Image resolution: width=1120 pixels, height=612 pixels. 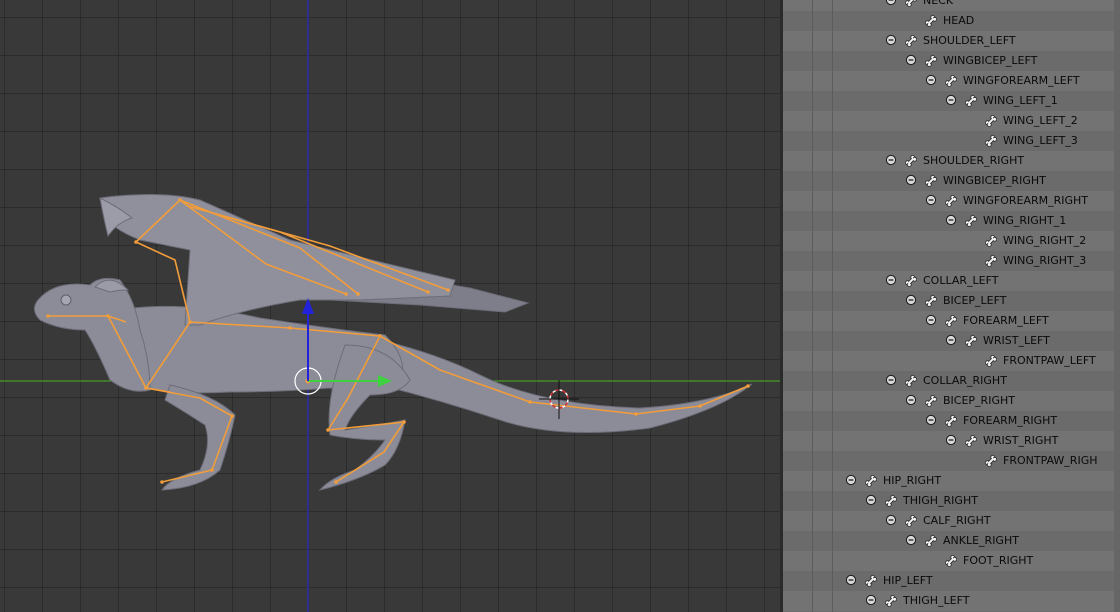 I want to click on outliner-row: FRONTPAW_LEFT, so click(x=951, y=361).